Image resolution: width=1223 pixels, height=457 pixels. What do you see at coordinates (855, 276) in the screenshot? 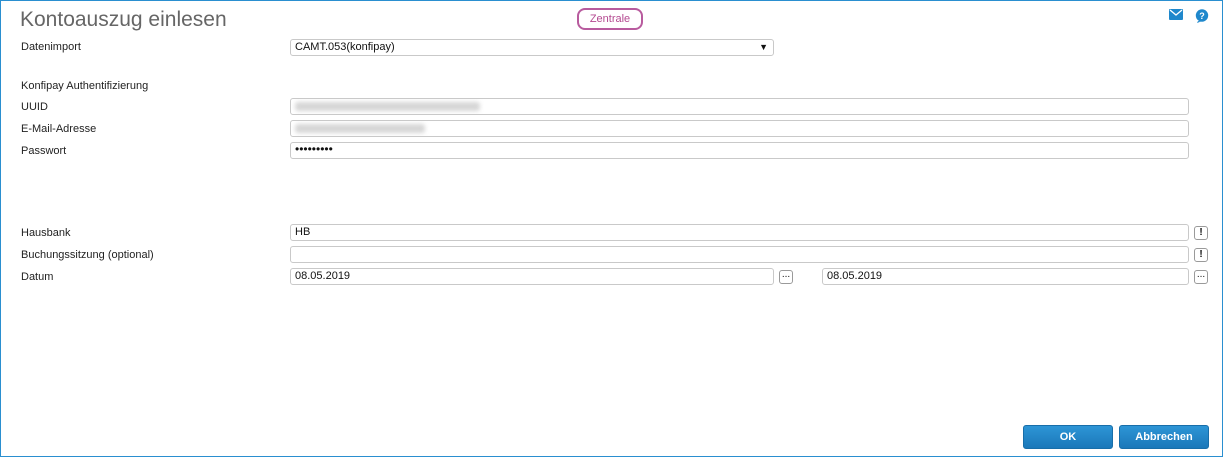
I see `datum-to-value: 08.05.2019` at bounding box center [855, 276].